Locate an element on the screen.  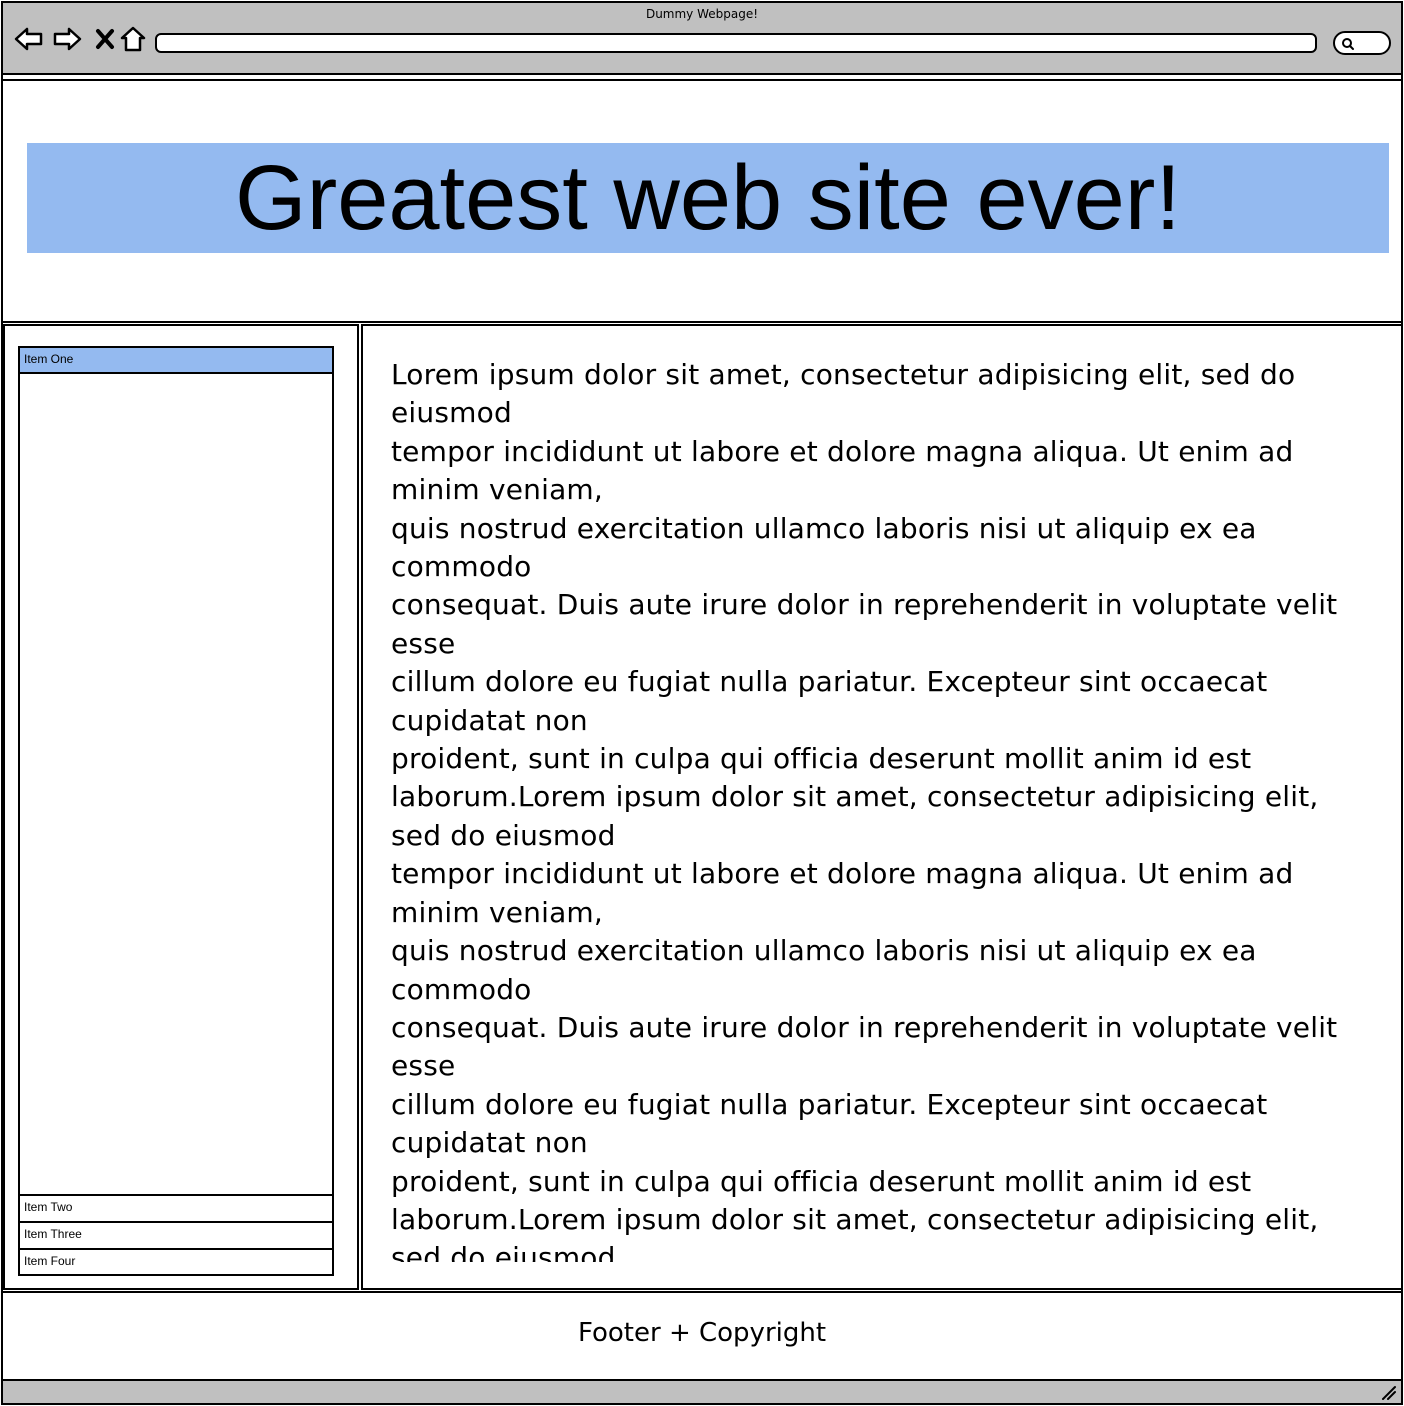
header-banner: Greatest web site ever! is located at coordinates (708, 198).